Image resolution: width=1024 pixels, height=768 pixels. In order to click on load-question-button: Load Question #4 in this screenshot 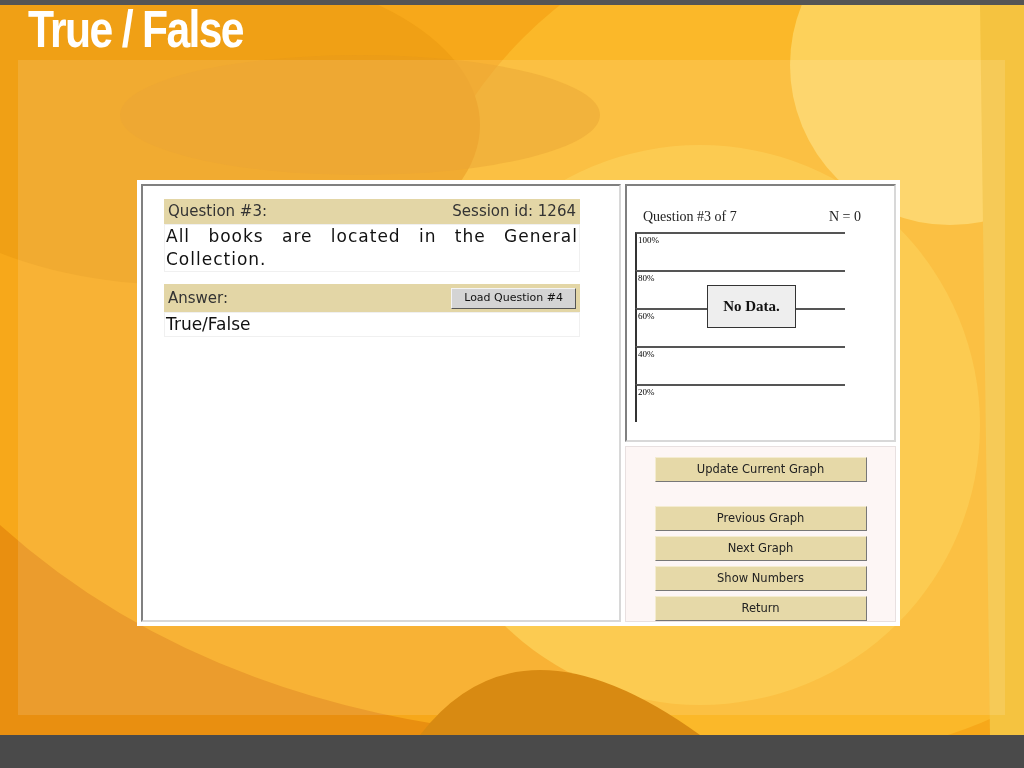, I will do `click(513, 298)`.